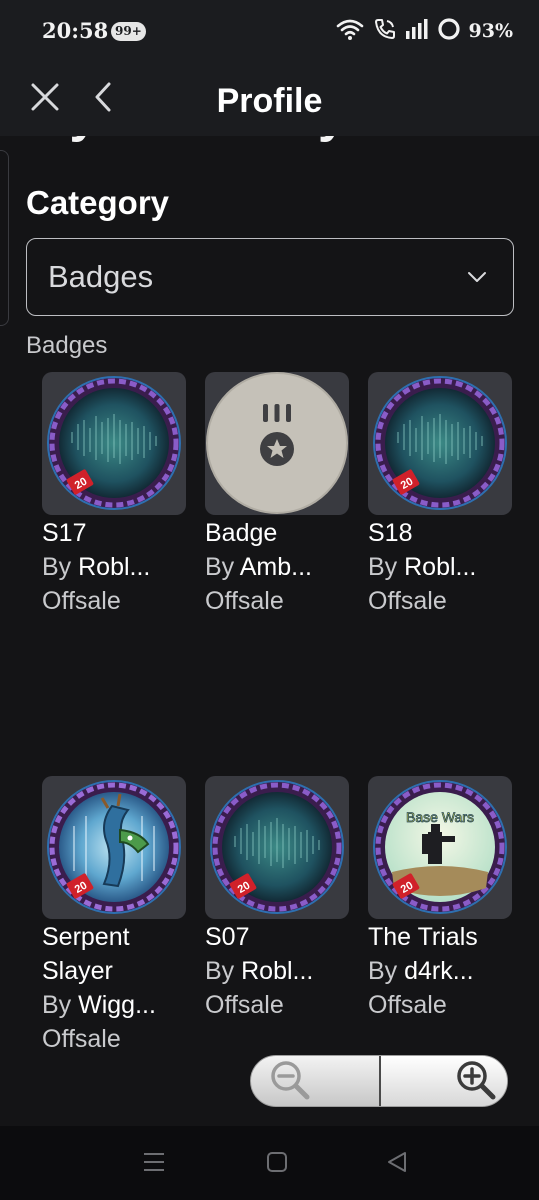  Describe the element at coordinates (128, 31) in the screenshot. I see `notification-count-badge: 99+` at that location.